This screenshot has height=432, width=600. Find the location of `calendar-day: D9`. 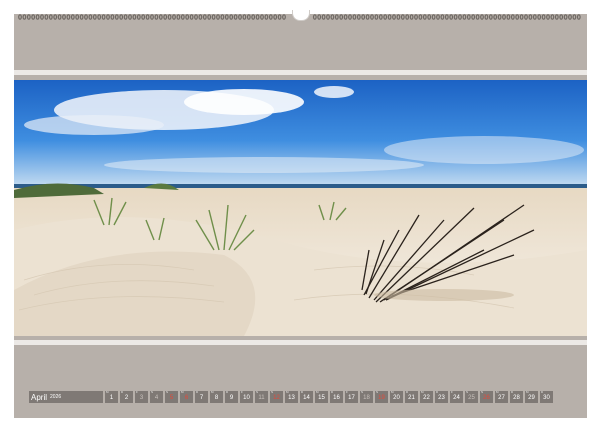

calendar-day: D9 is located at coordinates (231, 397).